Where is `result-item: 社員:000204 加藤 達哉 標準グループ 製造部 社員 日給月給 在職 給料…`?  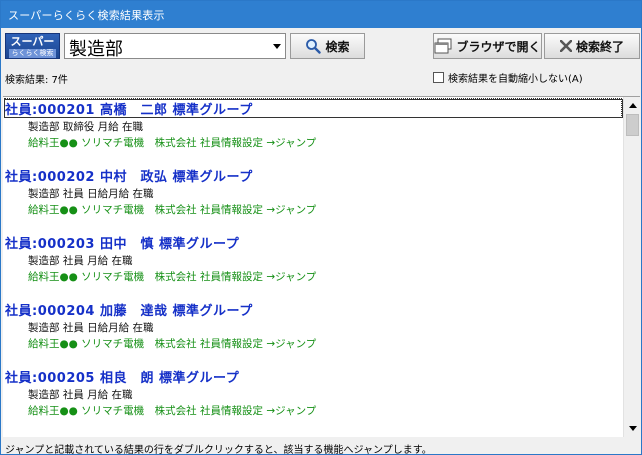
result-item: 社員:000204 加藤 達哉 標準グループ 製造部 社員 日給月給 在職 給料… is located at coordinates (313, 331).